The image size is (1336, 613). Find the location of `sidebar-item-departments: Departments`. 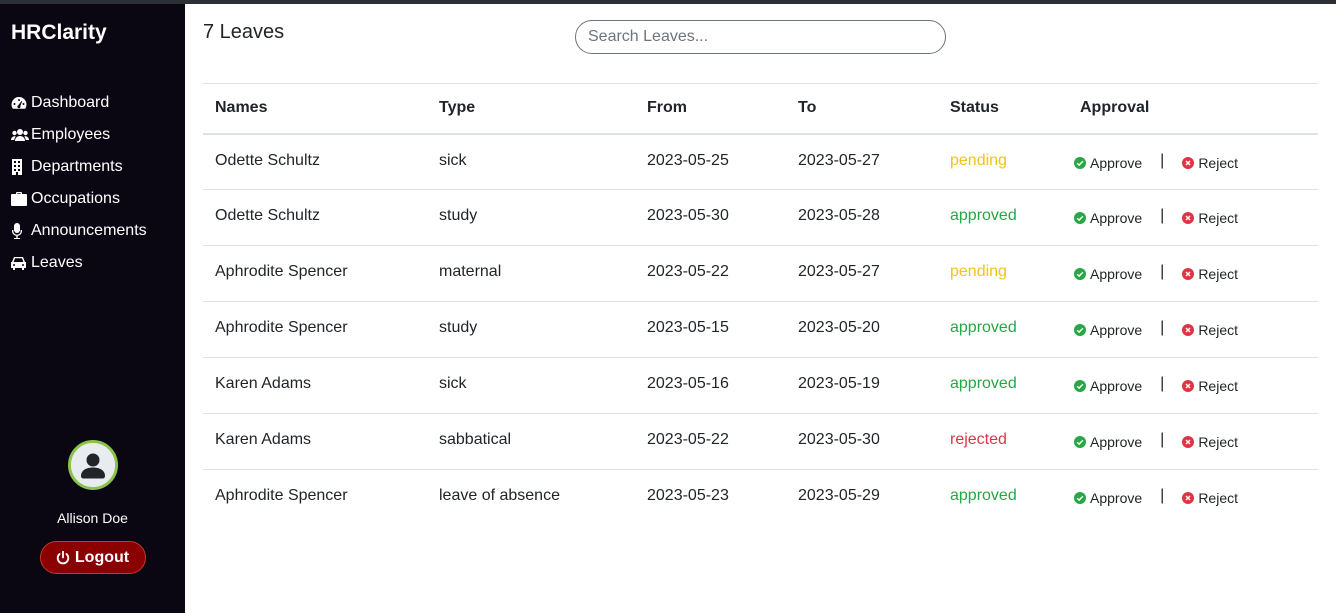

sidebar-item-departments: Departments is located at coordinates (79, 167).